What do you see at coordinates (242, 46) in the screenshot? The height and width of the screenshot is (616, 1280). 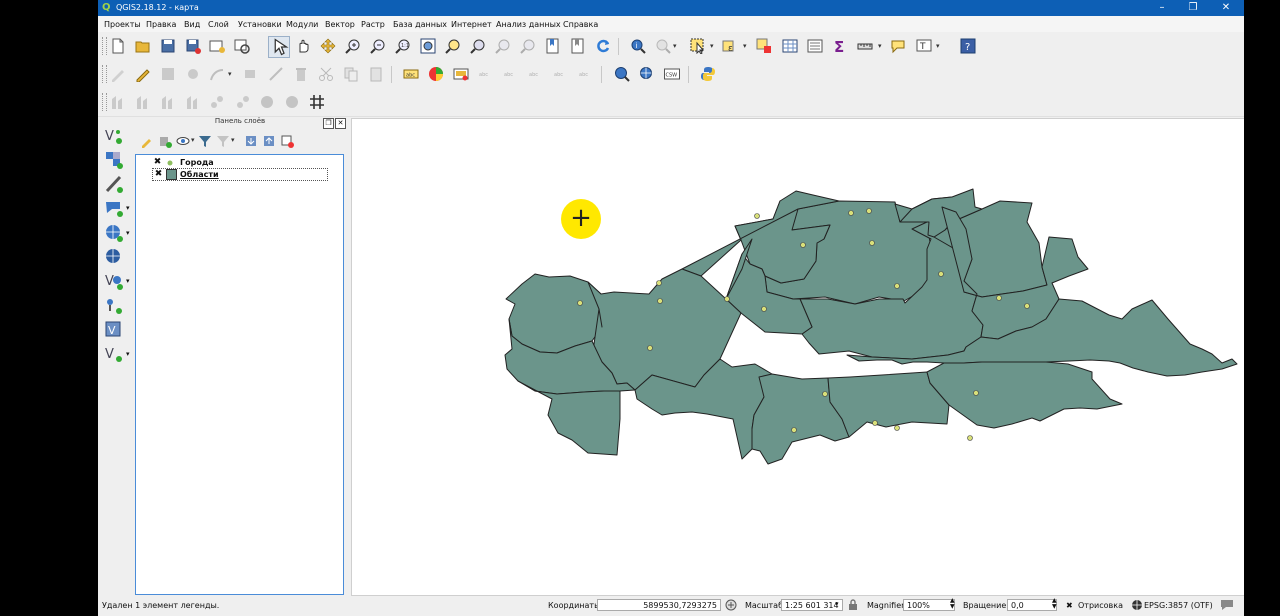 I see `composer-manager-icon` at bounding box center [242, 46].